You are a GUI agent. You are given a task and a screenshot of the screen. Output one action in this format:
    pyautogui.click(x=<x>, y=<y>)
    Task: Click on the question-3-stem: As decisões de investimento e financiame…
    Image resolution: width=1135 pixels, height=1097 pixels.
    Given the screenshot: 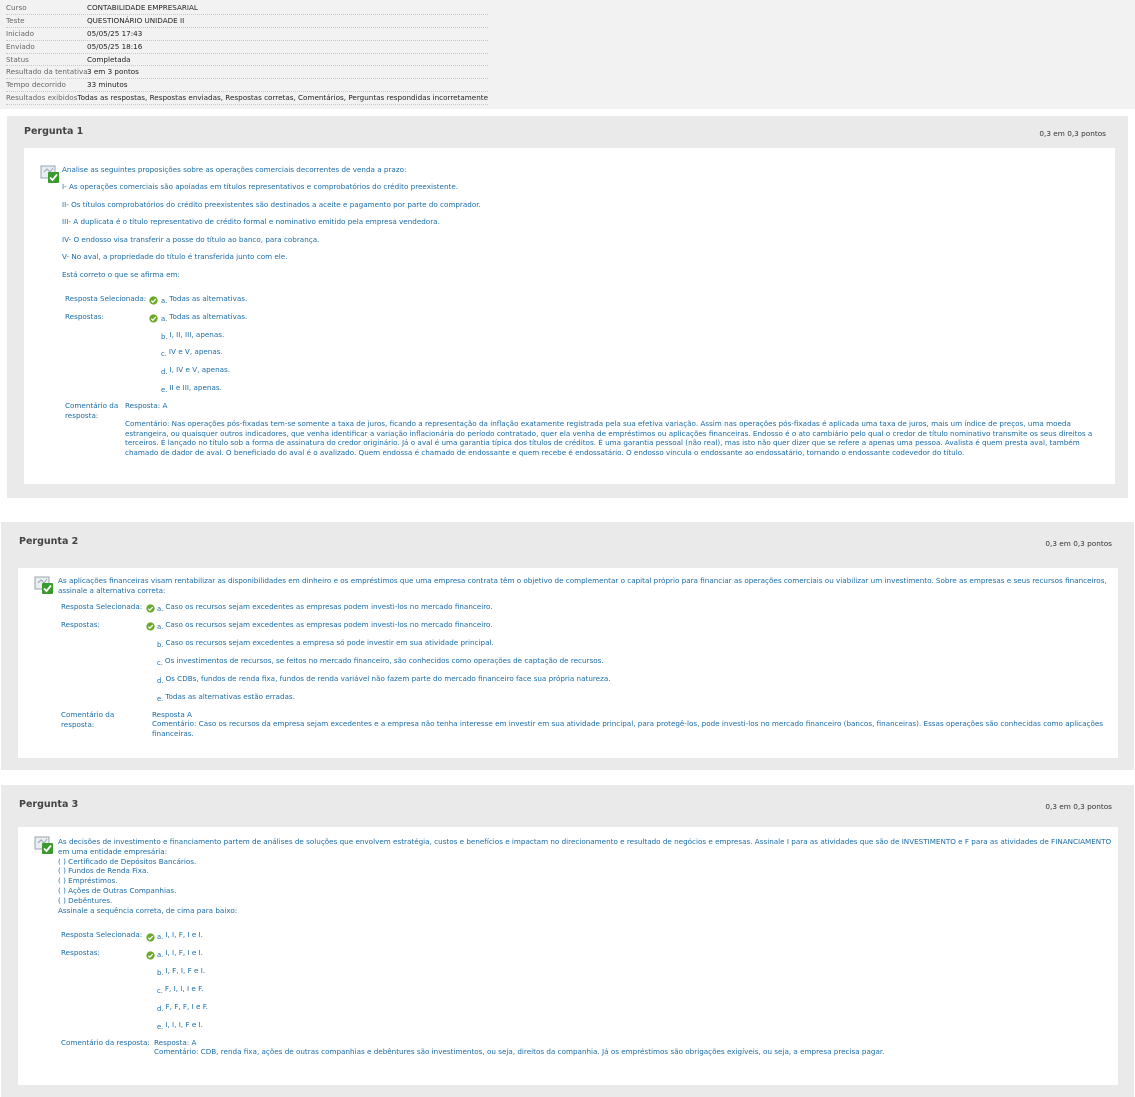 What is the action you would take?
    pyautogui.click(x=584, y=876)
    